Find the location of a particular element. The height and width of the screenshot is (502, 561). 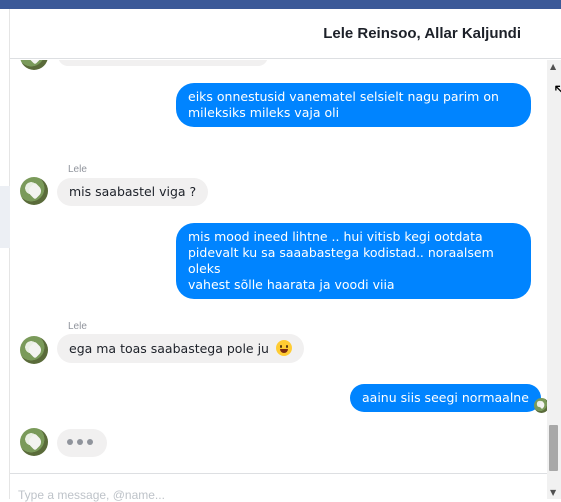

conversation-list-edge is located at coordinates (5, 254).